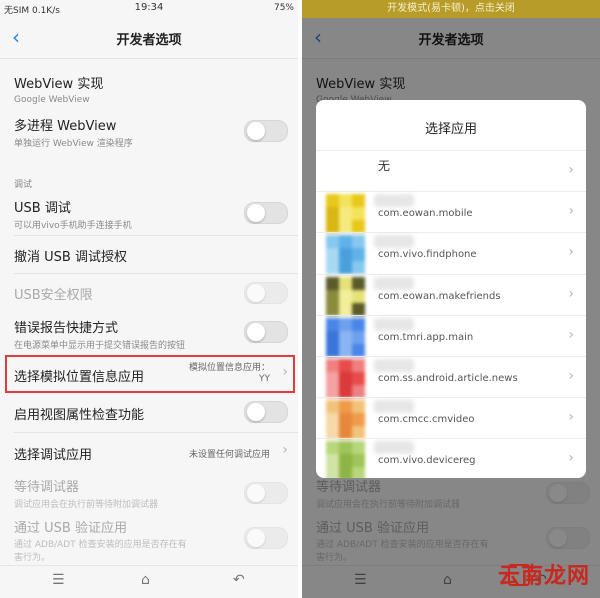  Describe the element at coordinates (149, 89) in the screenshot. I see `webview-impl-row: WebView 实现 Google WebView` at that location.